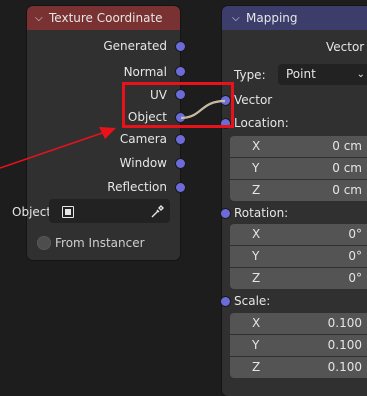 The width and height of the screenshot is (367, 396). What do you see at coordinates (178, 105) in the screenshot?
I see `highlight-box` at bounding box center [178, 105].